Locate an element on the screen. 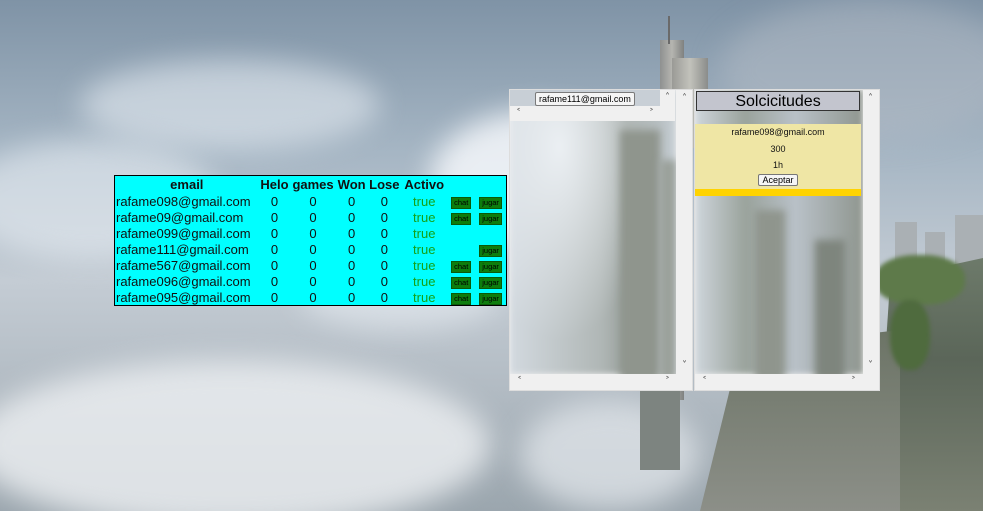  column-header-won: Won is located at coordinates (351, 184).